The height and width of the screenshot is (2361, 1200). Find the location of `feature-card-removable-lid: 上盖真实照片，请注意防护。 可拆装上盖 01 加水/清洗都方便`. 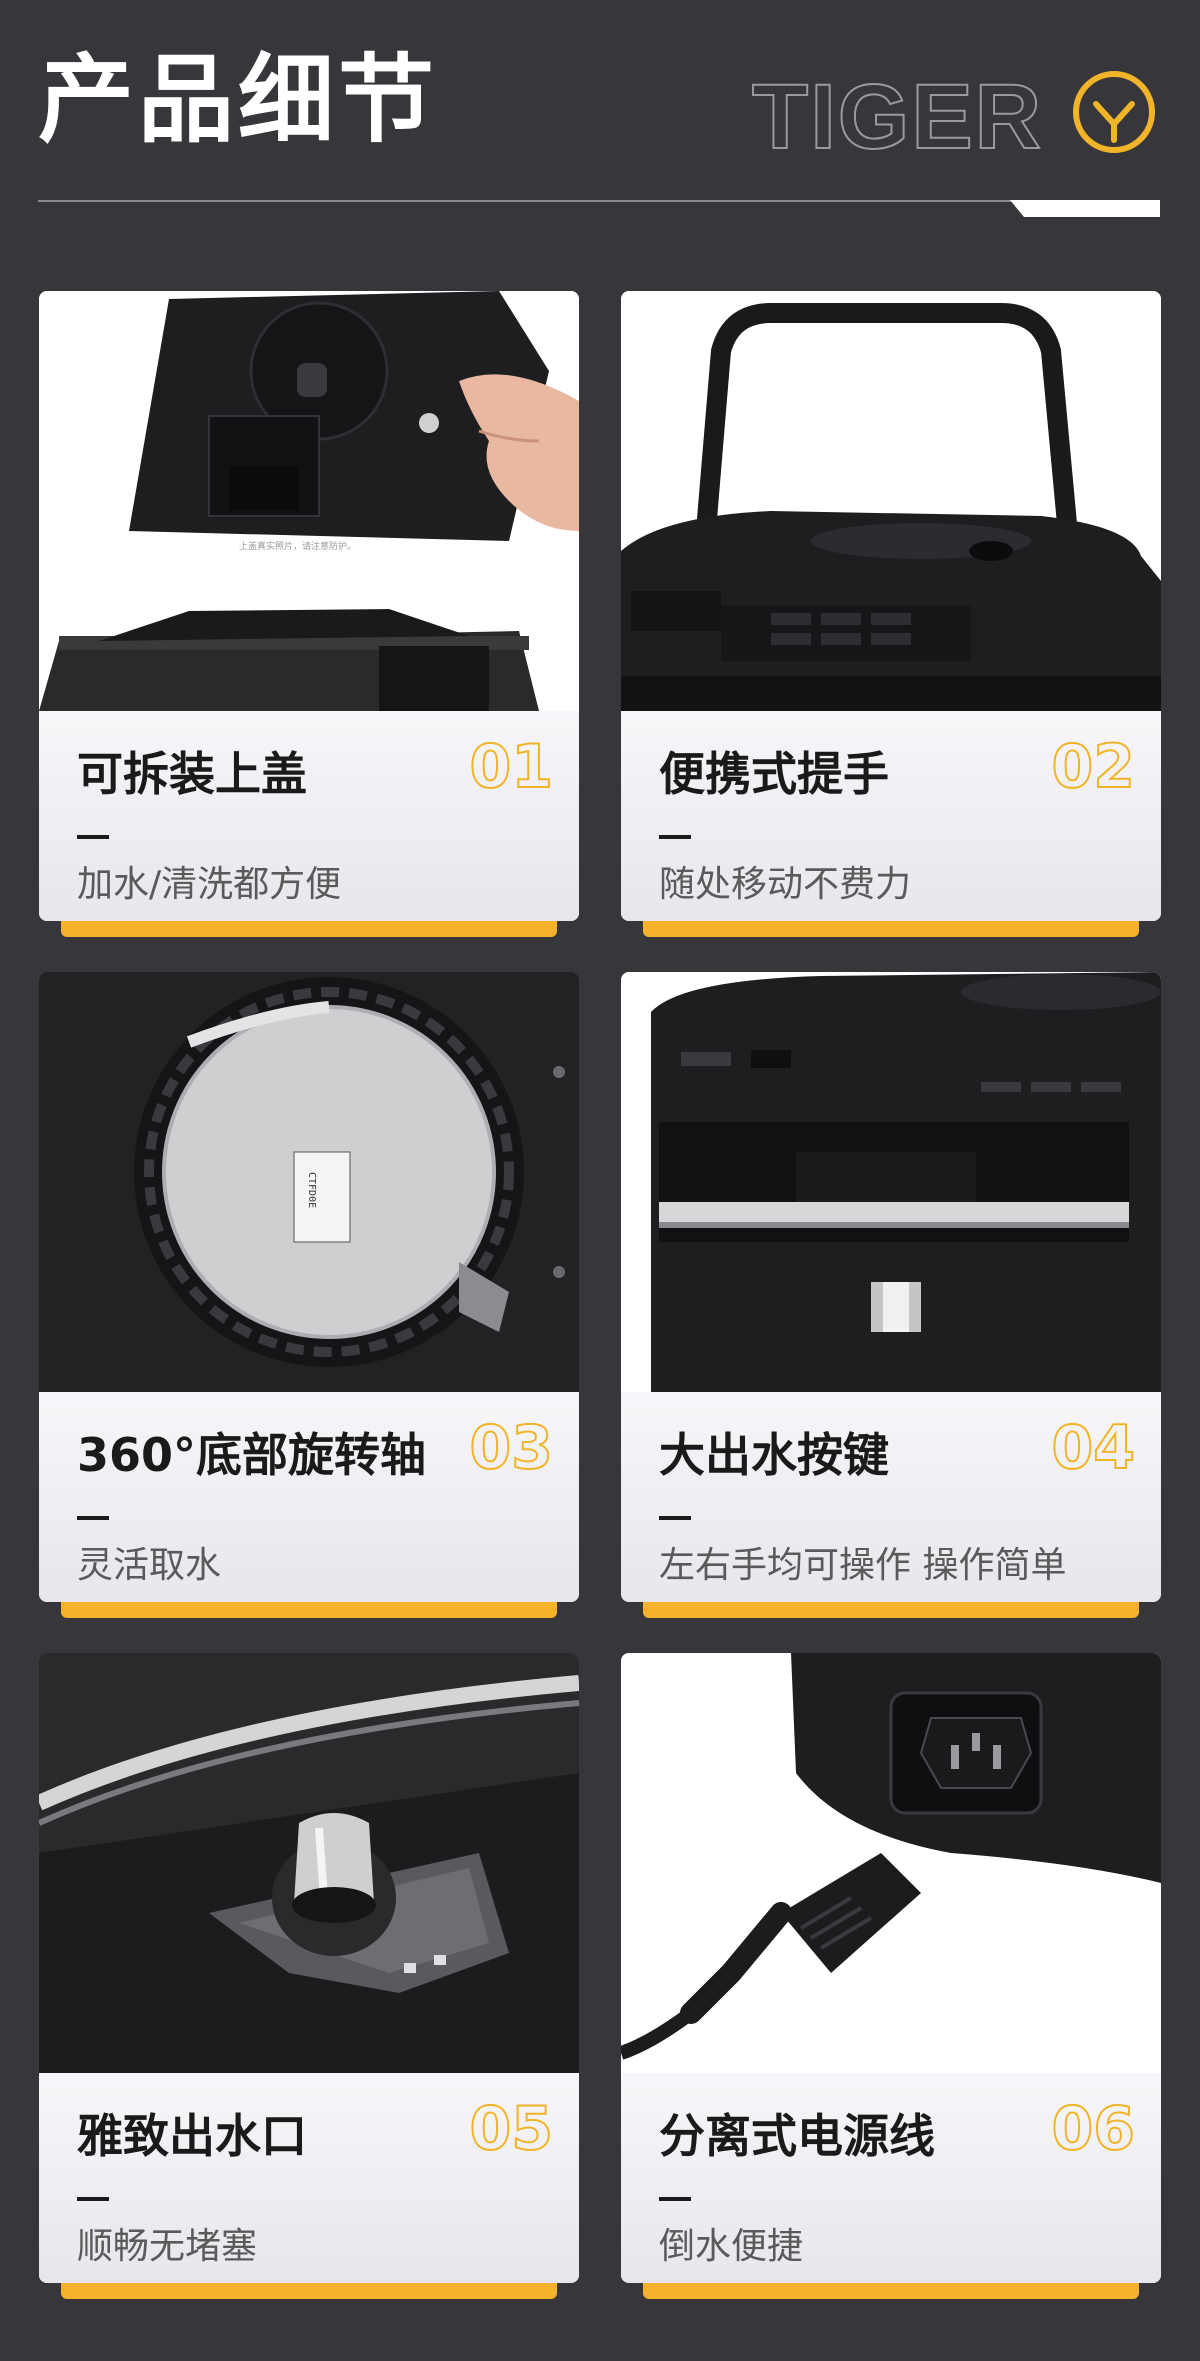

feature-card-removable-lid: 上盖真实照片，请注意防护。 可拆装上盖 01 加水/清洗都方便 is located at coordinates (309, 606).